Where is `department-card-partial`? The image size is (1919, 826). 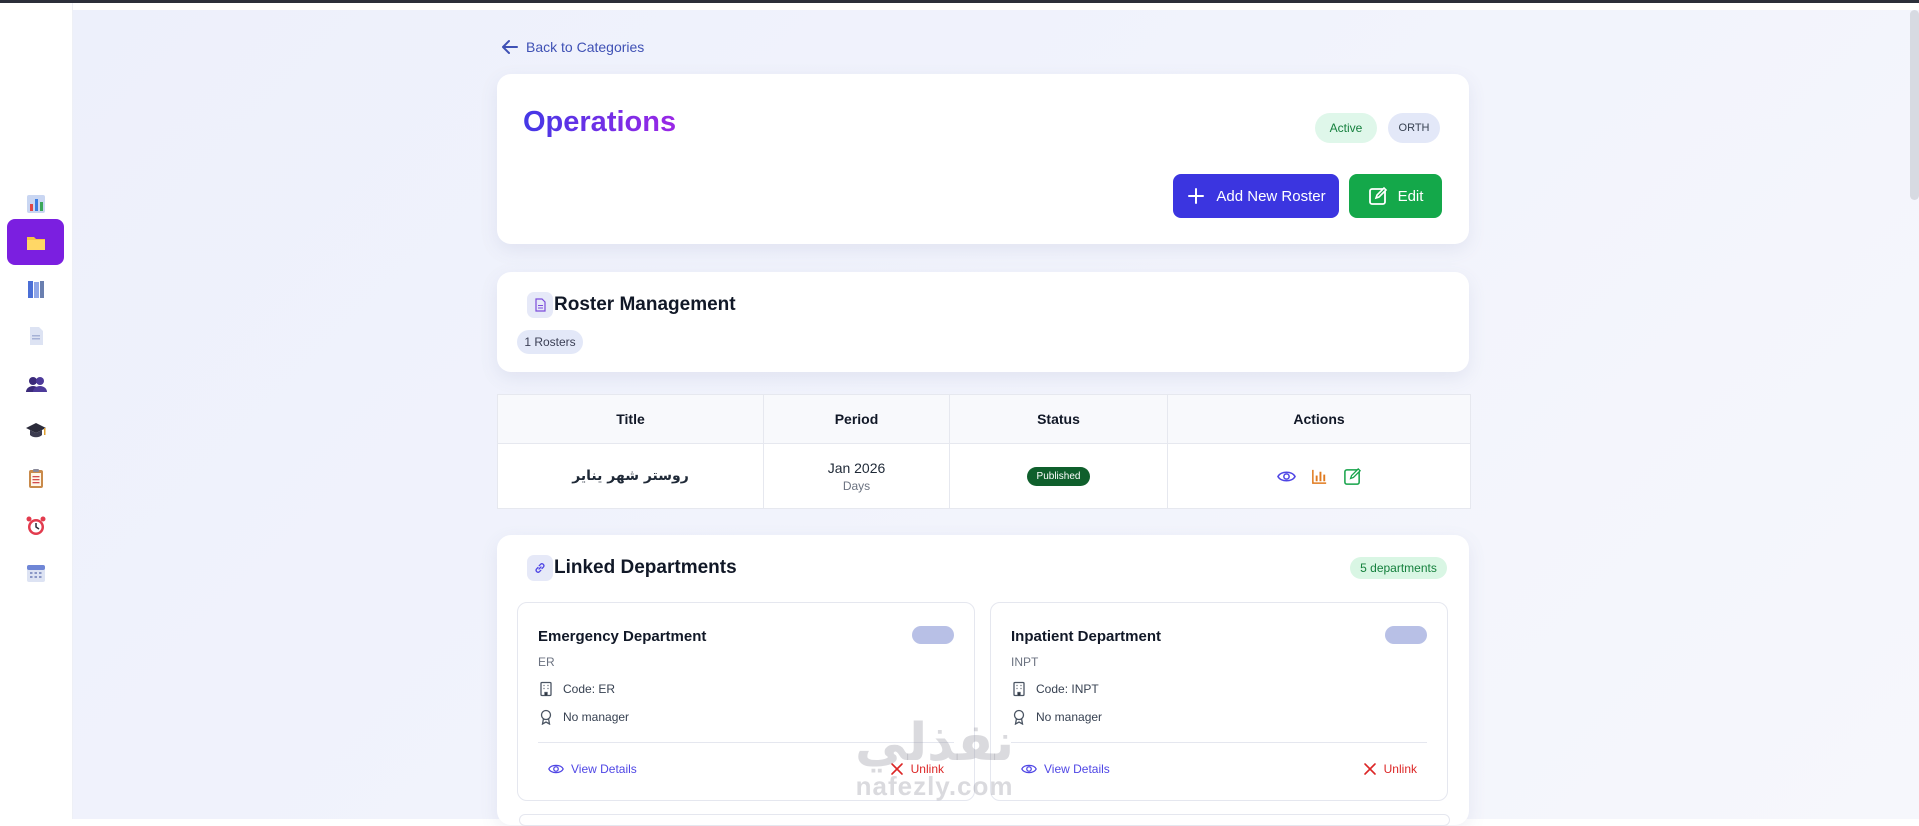
department-card-partial is located at coordinates (984, 820).